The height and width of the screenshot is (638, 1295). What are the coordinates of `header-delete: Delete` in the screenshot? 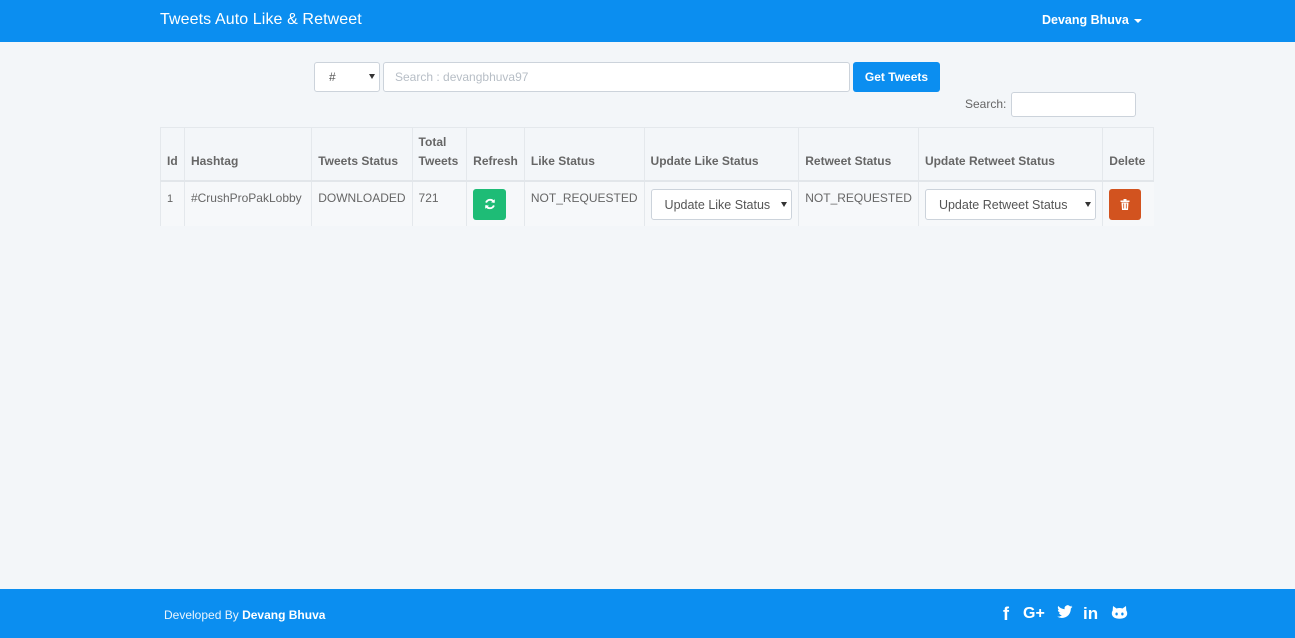 It's located at (1128, 154).